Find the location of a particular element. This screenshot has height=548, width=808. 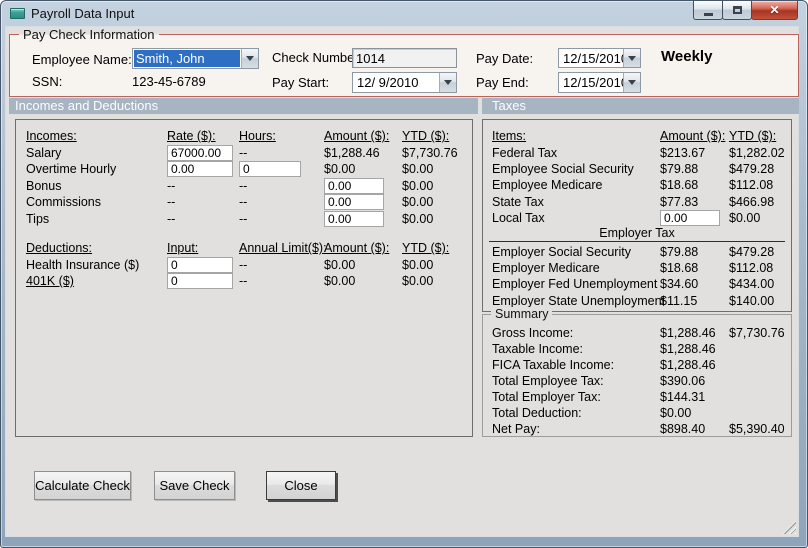

resize-grip-icon is located at coordinates (789, 527).